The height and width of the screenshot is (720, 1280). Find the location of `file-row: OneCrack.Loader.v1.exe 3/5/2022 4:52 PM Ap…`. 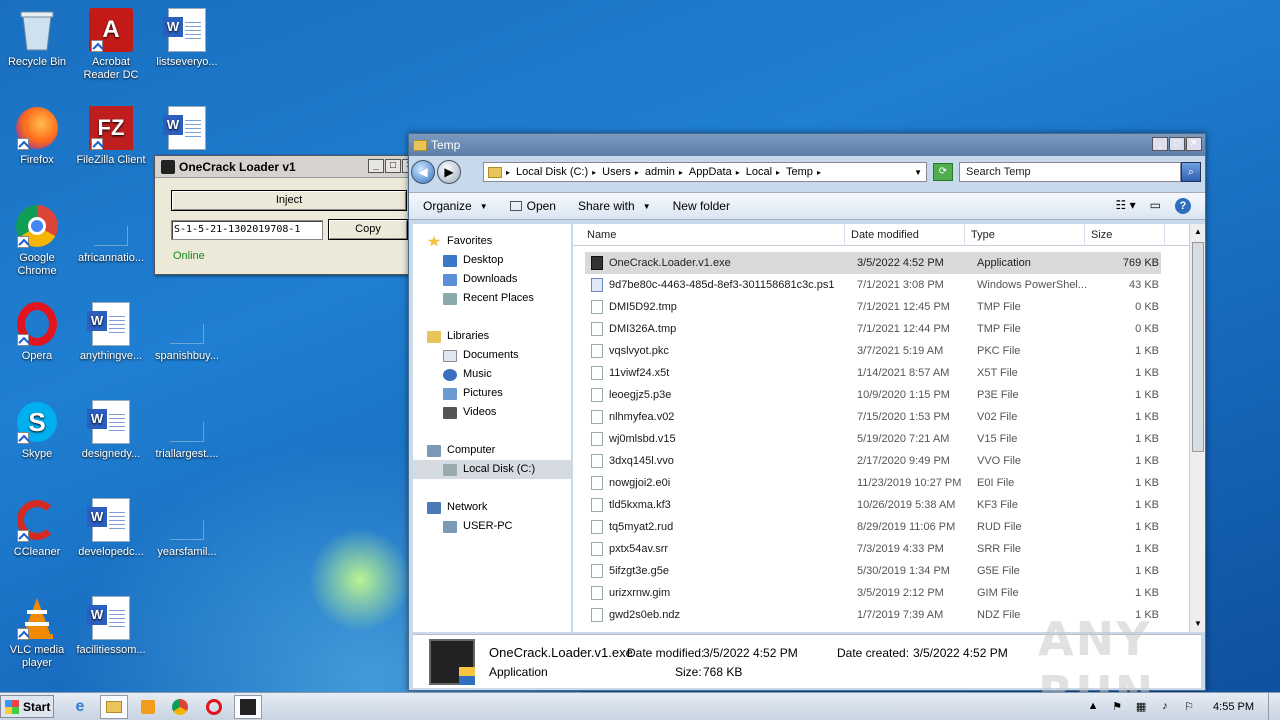

file-row: OneCrack.Loader.v1.exe 3/5/2022 4:52 PM Ap… is located at coordinates (873, 263).